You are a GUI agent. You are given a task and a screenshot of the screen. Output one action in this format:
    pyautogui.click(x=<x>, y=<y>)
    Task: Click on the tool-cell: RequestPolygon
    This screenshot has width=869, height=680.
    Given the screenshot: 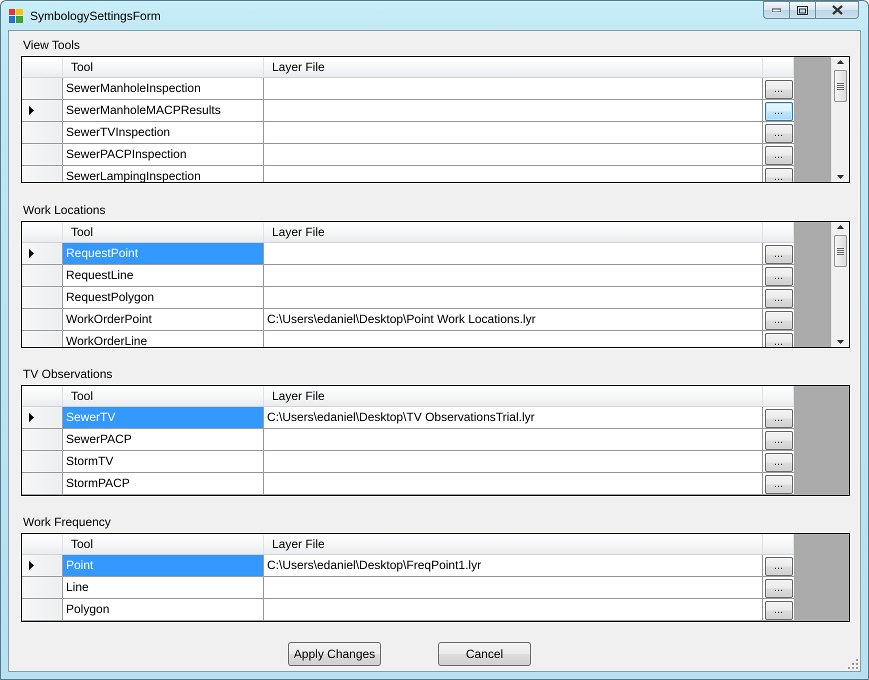 What is the action you would take?
    pyautogui.click(x=163, y=297)
    